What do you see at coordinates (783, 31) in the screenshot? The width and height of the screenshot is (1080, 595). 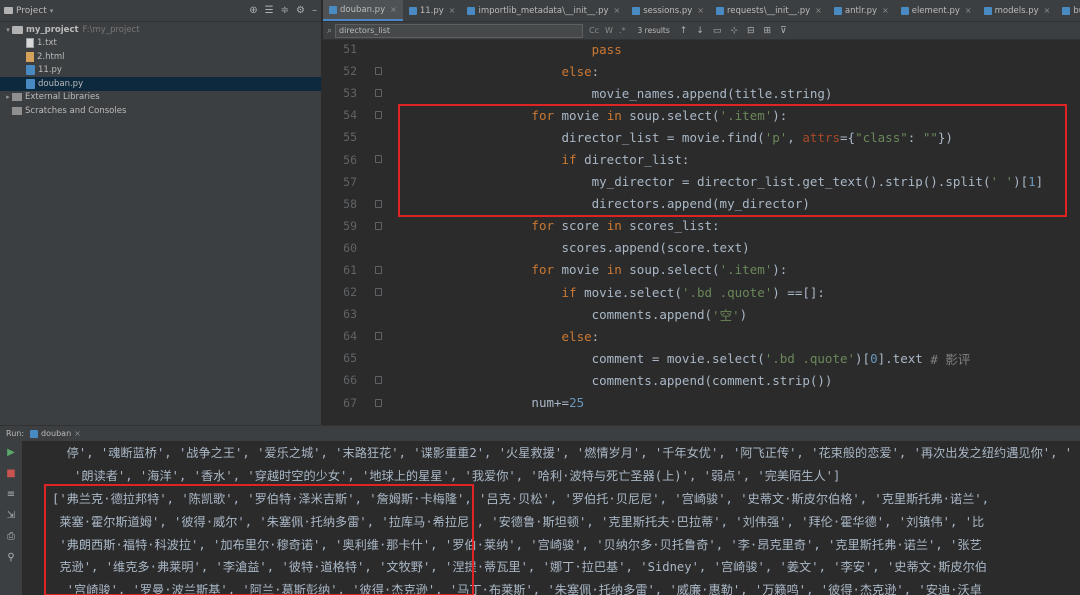 I see `filter-icon: ⊽` at bounding box center [783, 31].